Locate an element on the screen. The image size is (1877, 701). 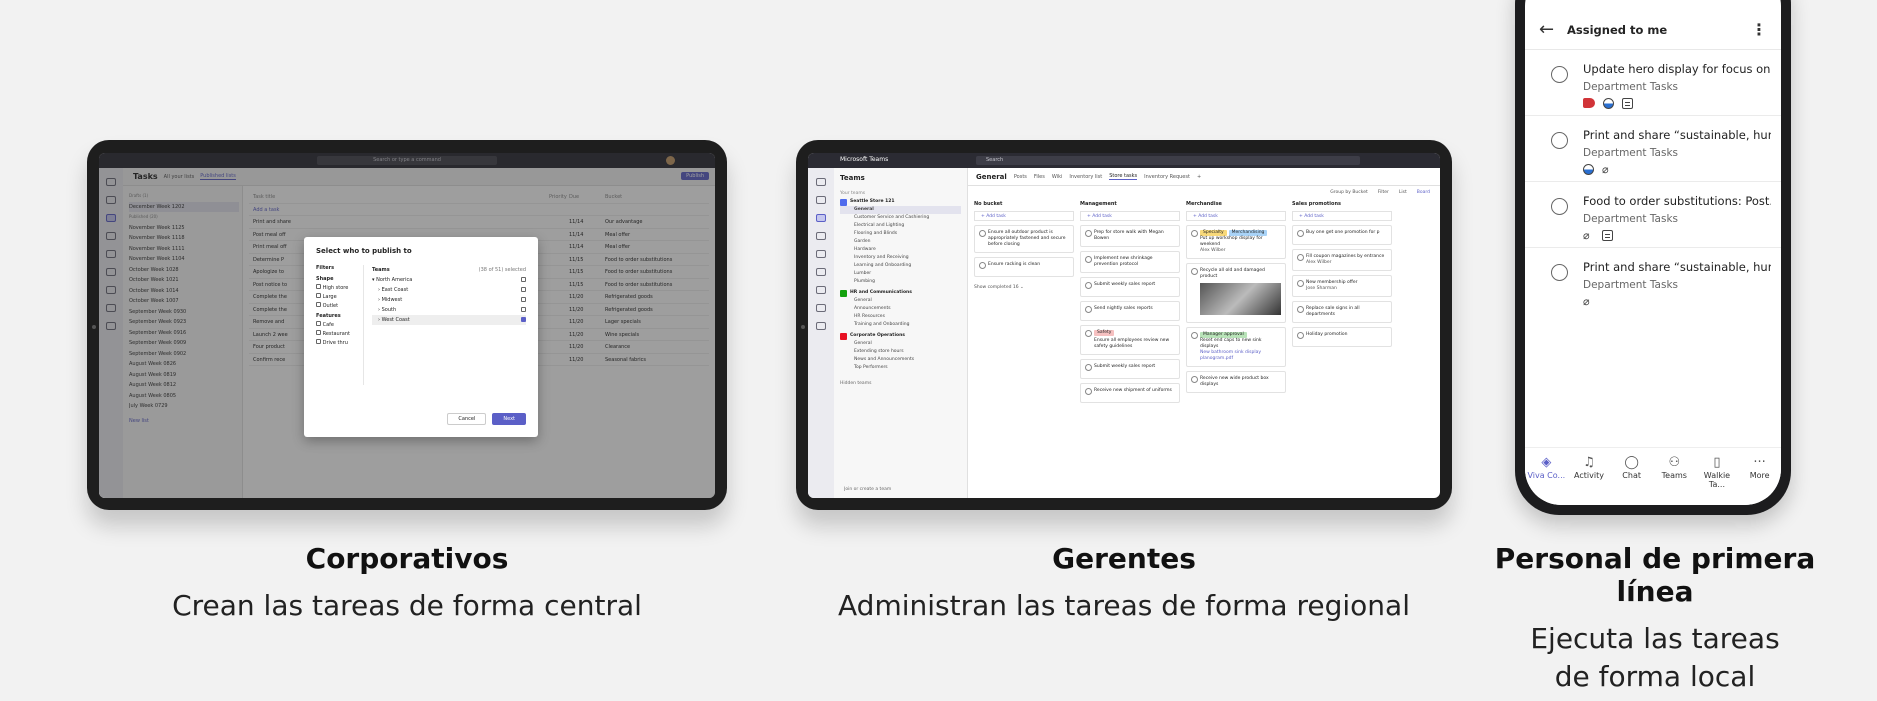
filter-option: Drive thru is located at coordinates (339, 341).